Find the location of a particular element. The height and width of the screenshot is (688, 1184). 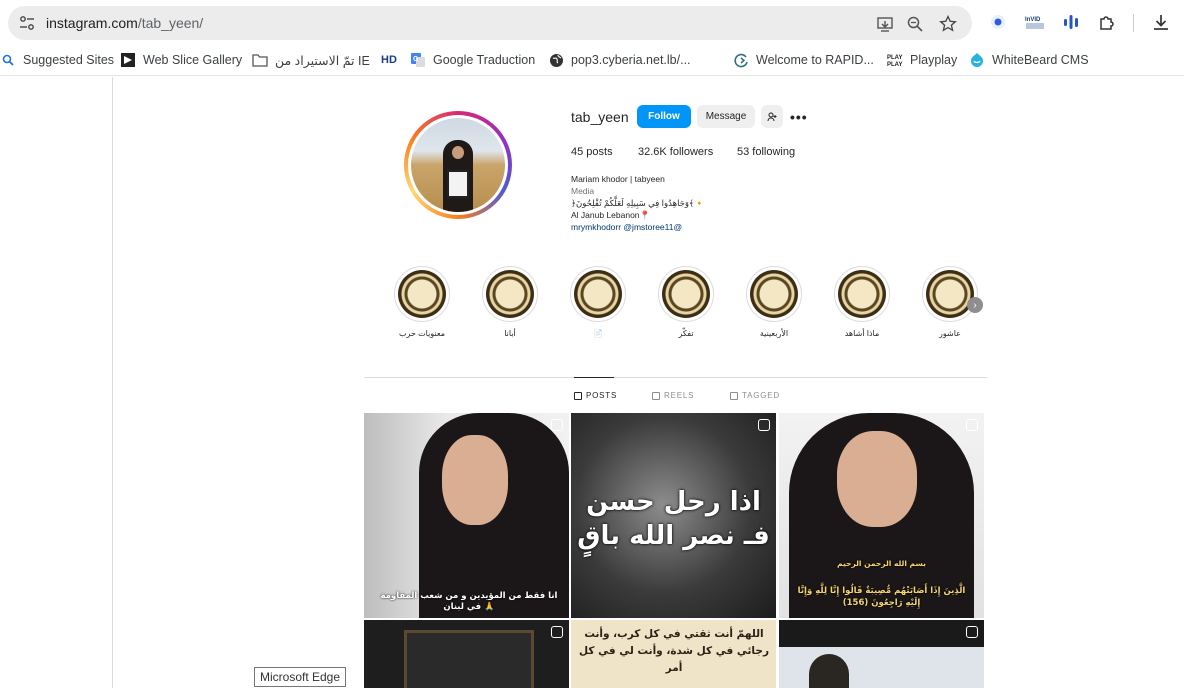

post-thumbnail: اذا رحل حسن فـ نصر الله باقٍ is located at coordinates (673, 515).